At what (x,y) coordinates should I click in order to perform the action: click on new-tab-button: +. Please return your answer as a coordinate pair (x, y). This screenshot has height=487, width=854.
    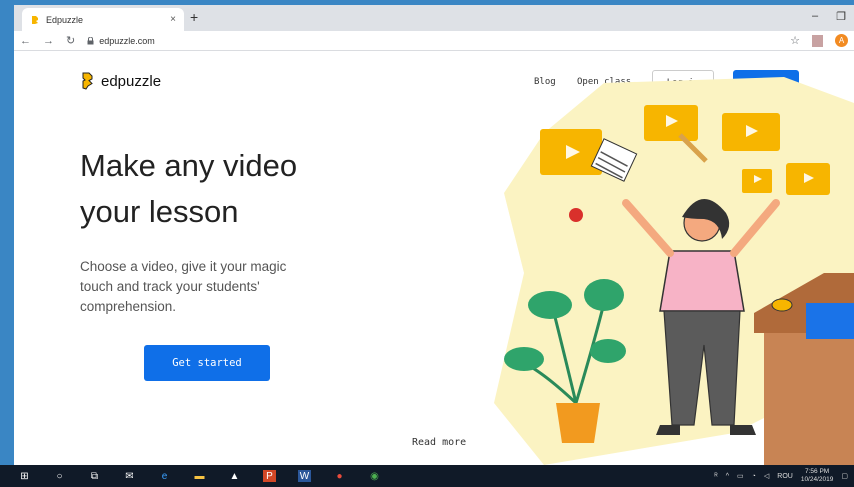
    Looking at the image, I should click on (194, 17).